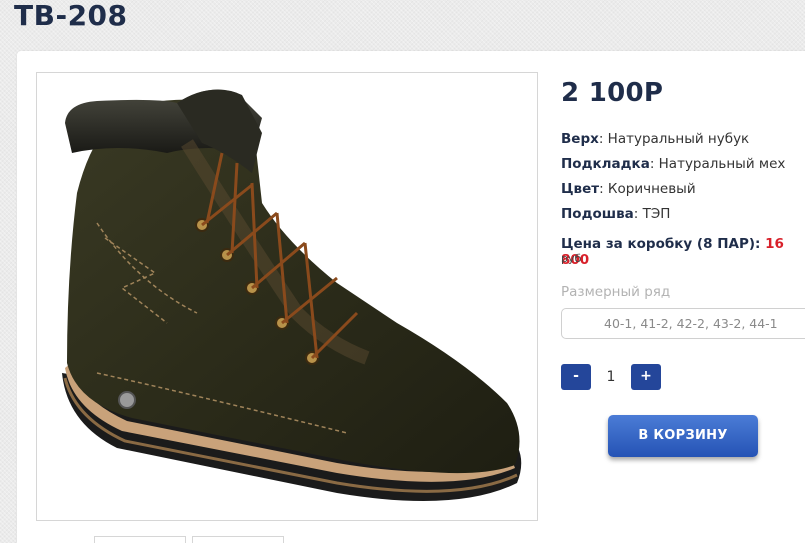  Describe the element at coordinates (580, 139) in the screenshot. I see `spec-label: Верх` at that location.